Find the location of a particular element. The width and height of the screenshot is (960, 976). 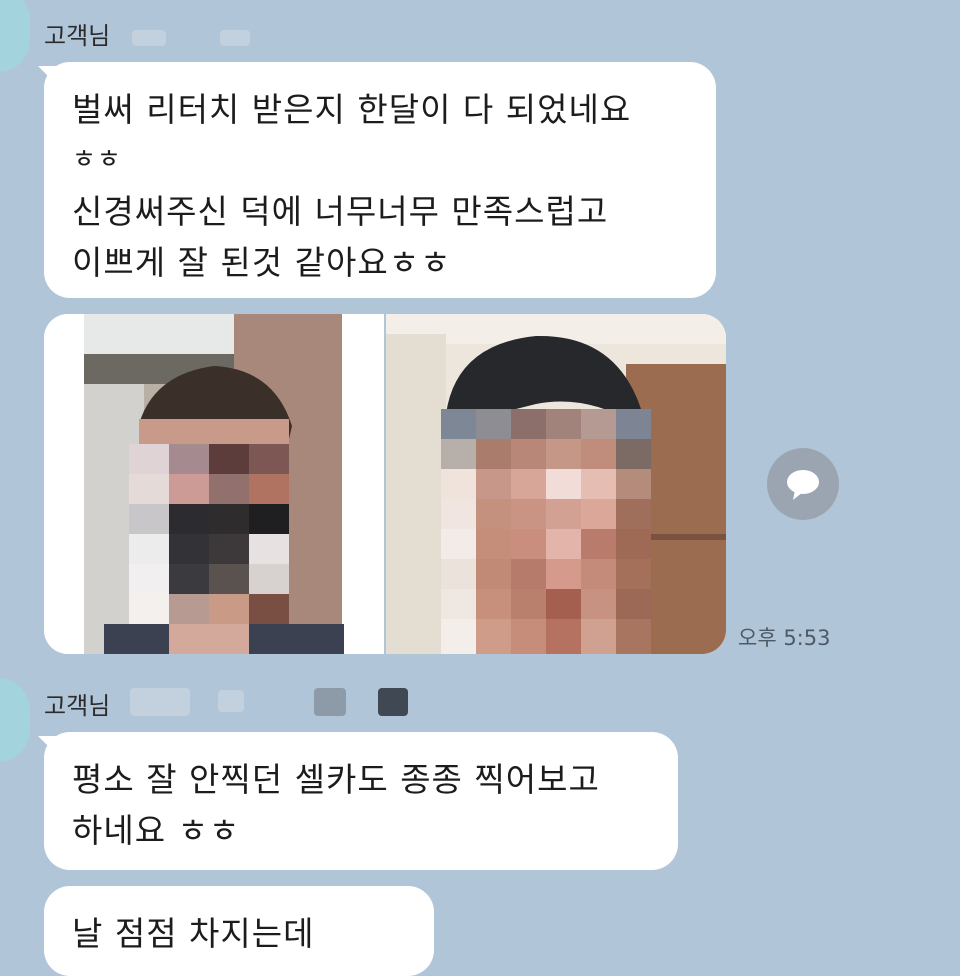

message-timestamp: 오후 5:53 is located at coordinates (784, 638).